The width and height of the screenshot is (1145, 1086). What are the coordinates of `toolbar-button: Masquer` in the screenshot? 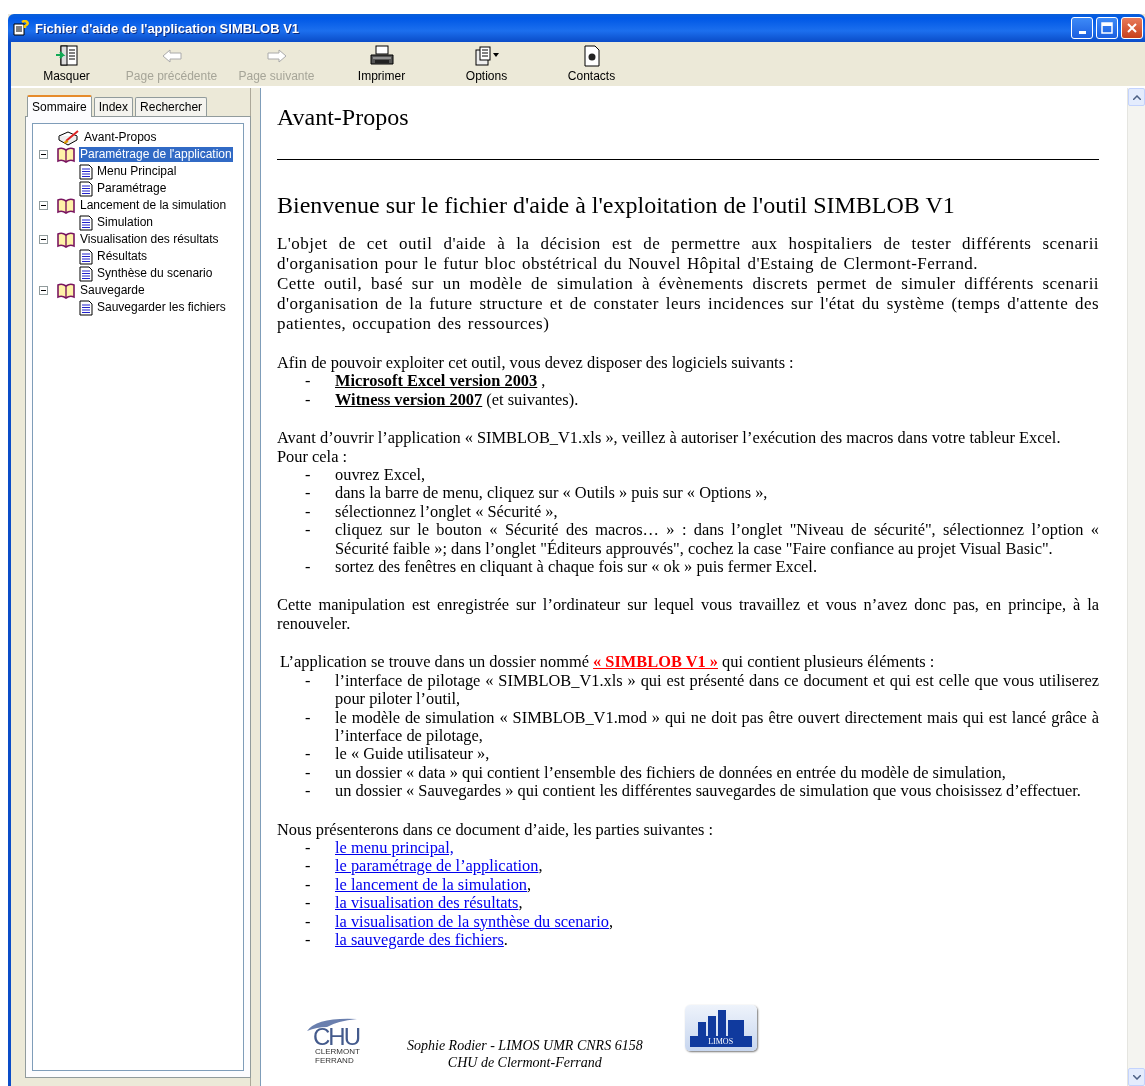 It's located at (66, 64).